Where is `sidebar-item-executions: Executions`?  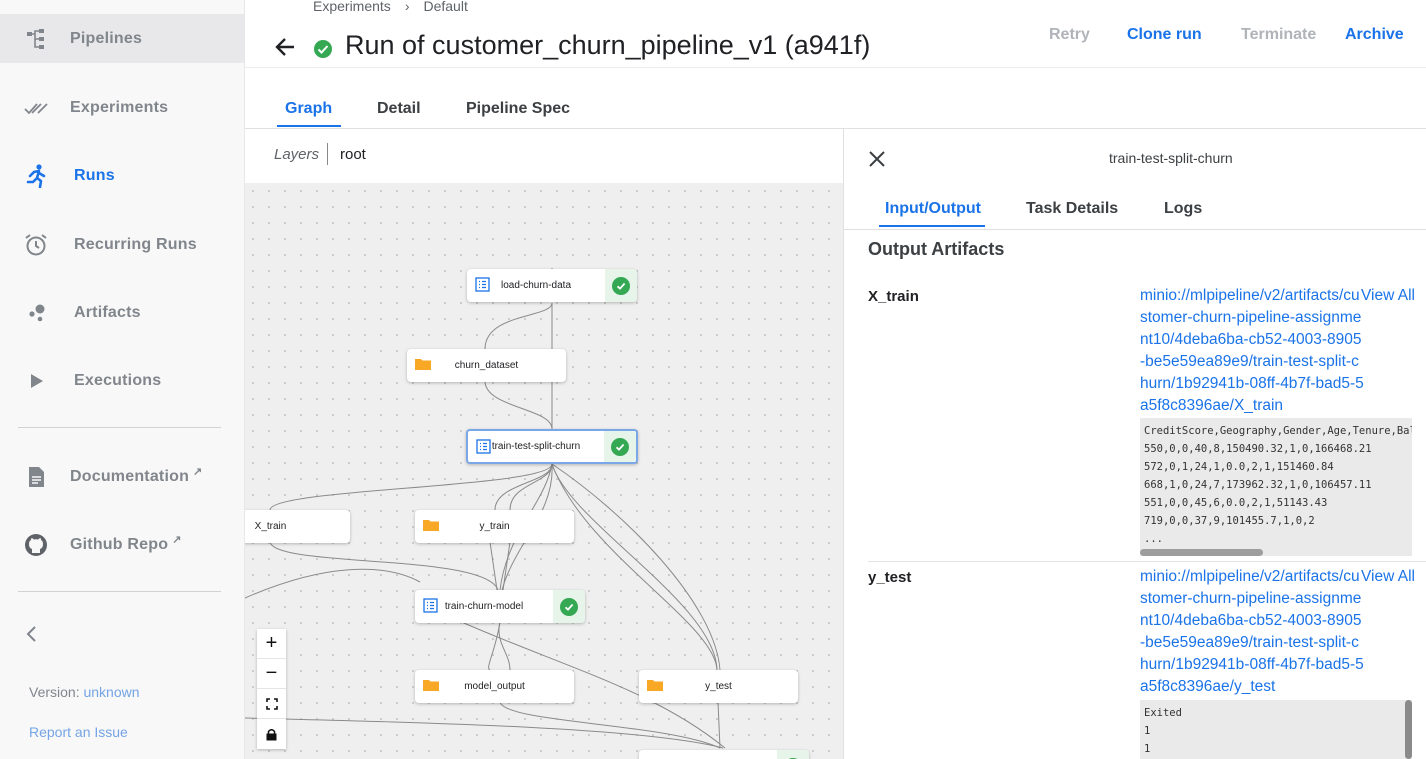
sidebar-item-executions: Executions is located at coordinates (122, 381).